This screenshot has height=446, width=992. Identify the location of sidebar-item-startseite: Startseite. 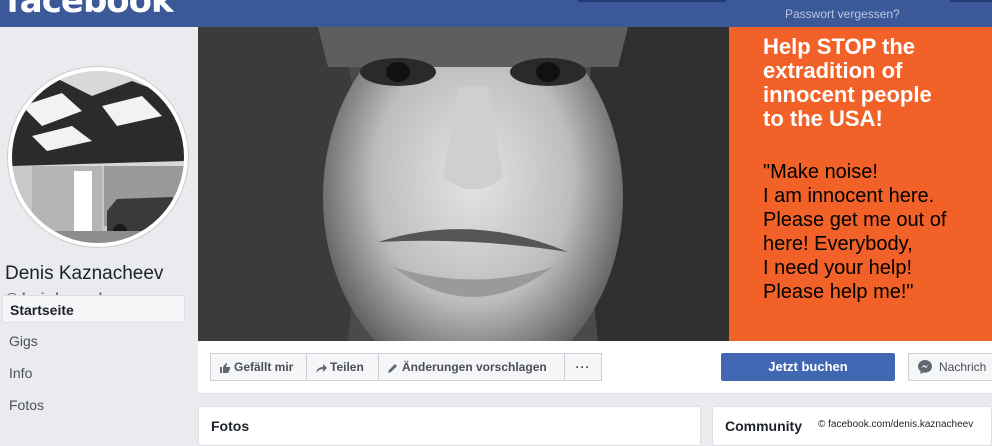
(93, 309).